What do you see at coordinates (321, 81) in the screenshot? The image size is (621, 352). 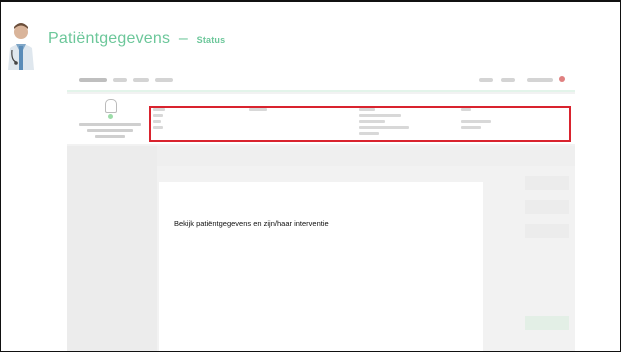 I see `app-topbar` at bounding box center [321, 81].